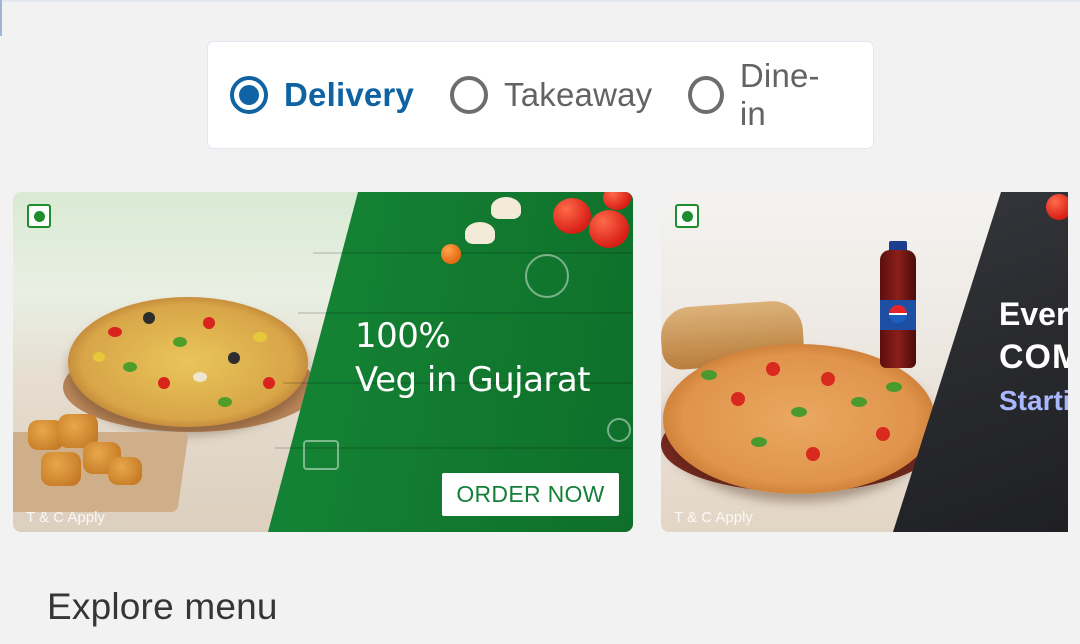 This screenshot has width=1080, height=644. I want to click on radio-delivery: Delivery, so click(322, 95).